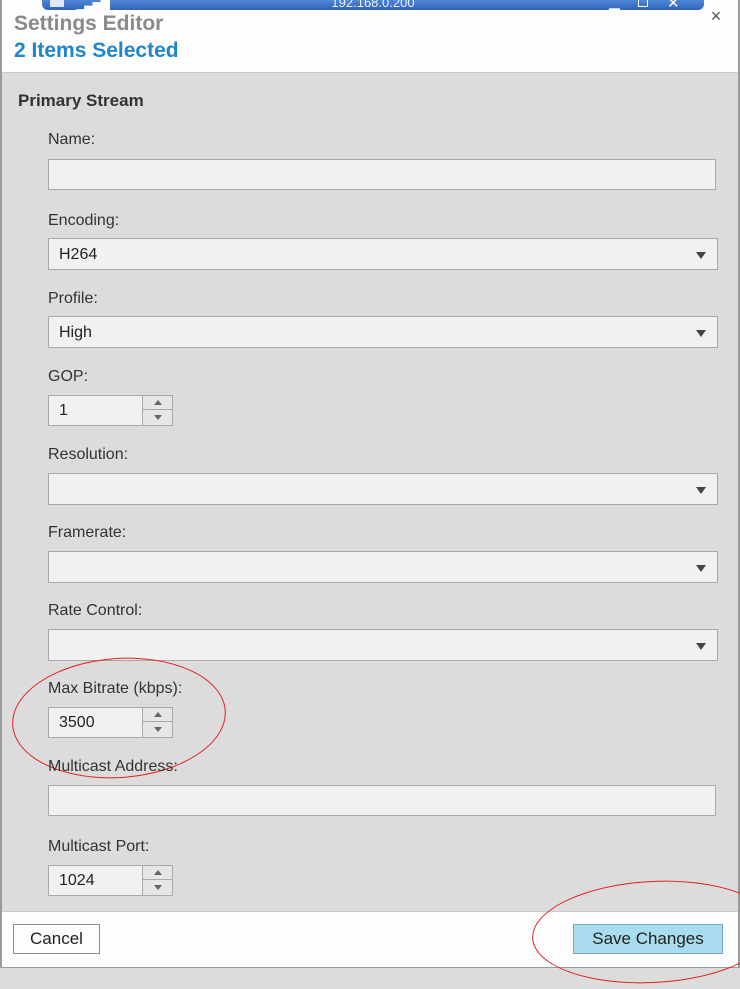  What do you see at coordinates (84, 220) in the screenshot?
I see `encoding-label: Encoding:` at bounding box center [84, 220].